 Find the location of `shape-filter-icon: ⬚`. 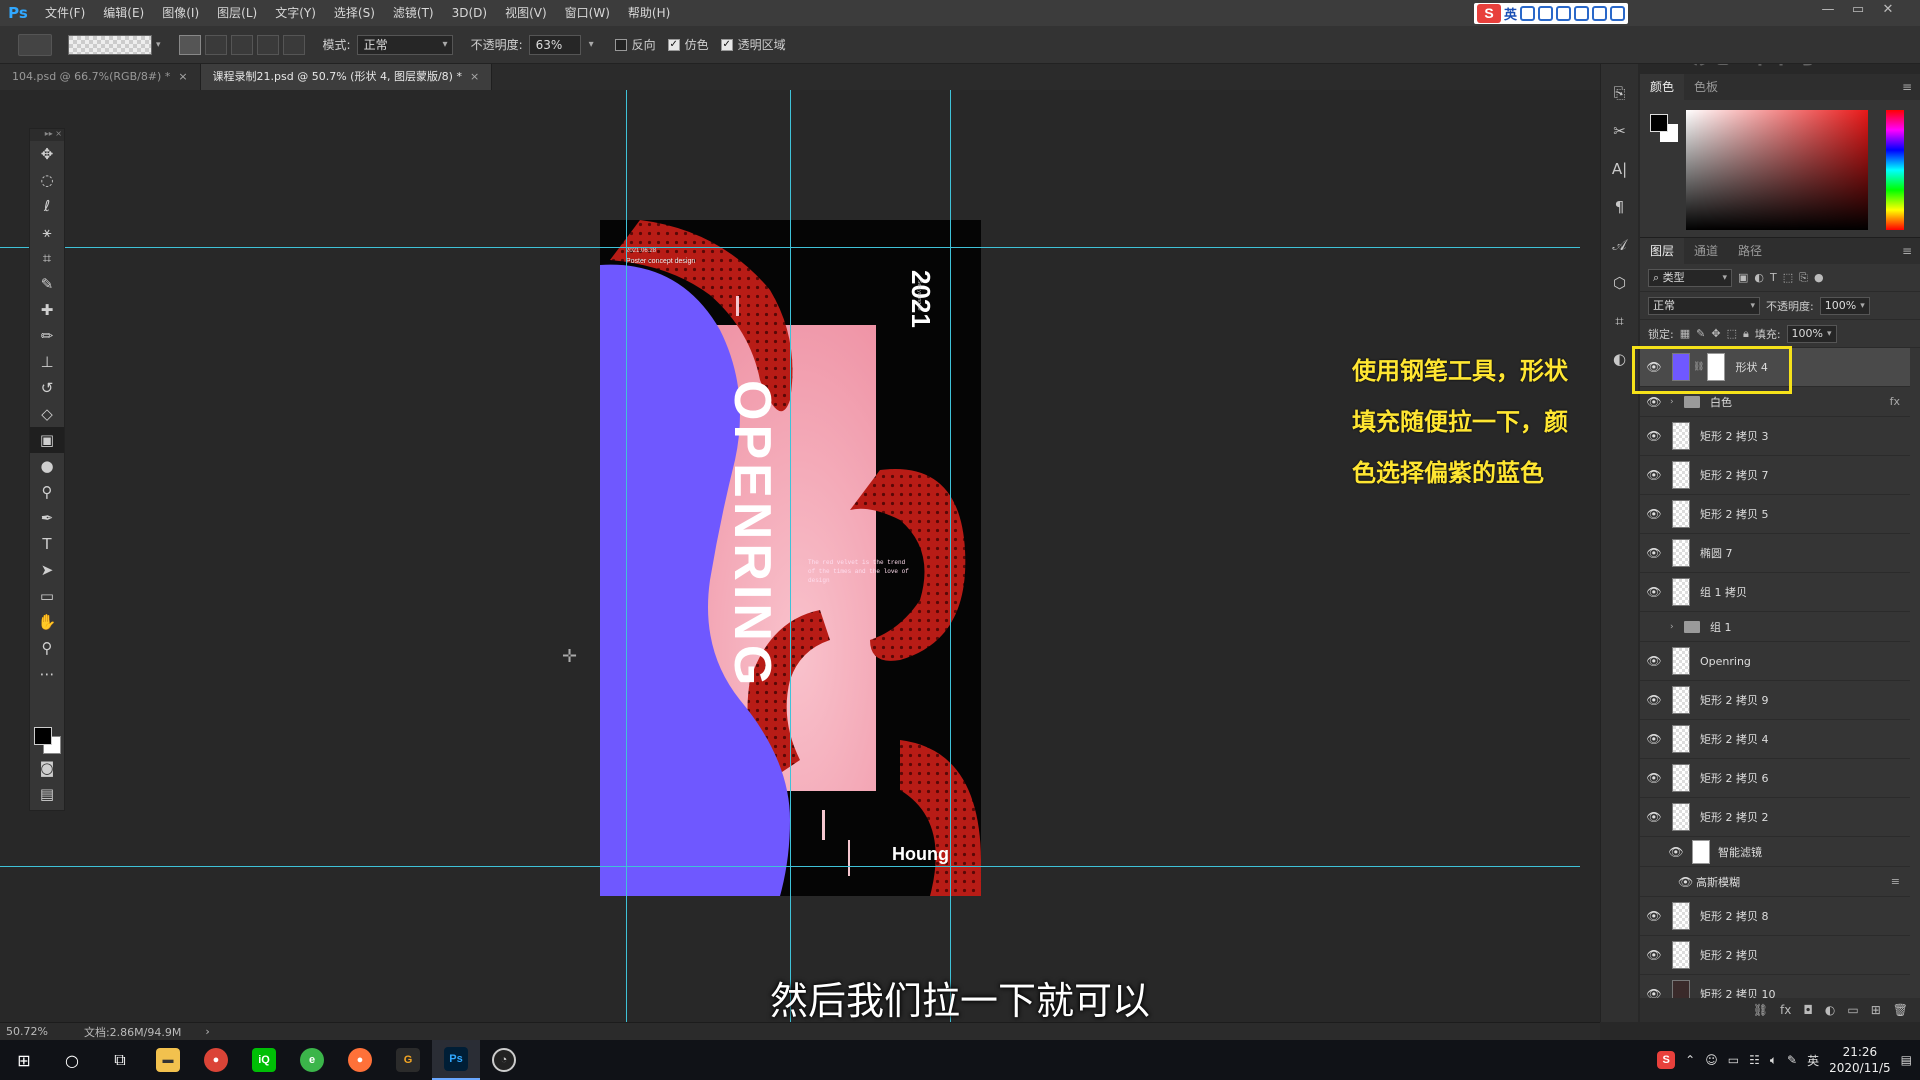

shape-filter-icon: ⬚ is located at coordinates (1788, 277).